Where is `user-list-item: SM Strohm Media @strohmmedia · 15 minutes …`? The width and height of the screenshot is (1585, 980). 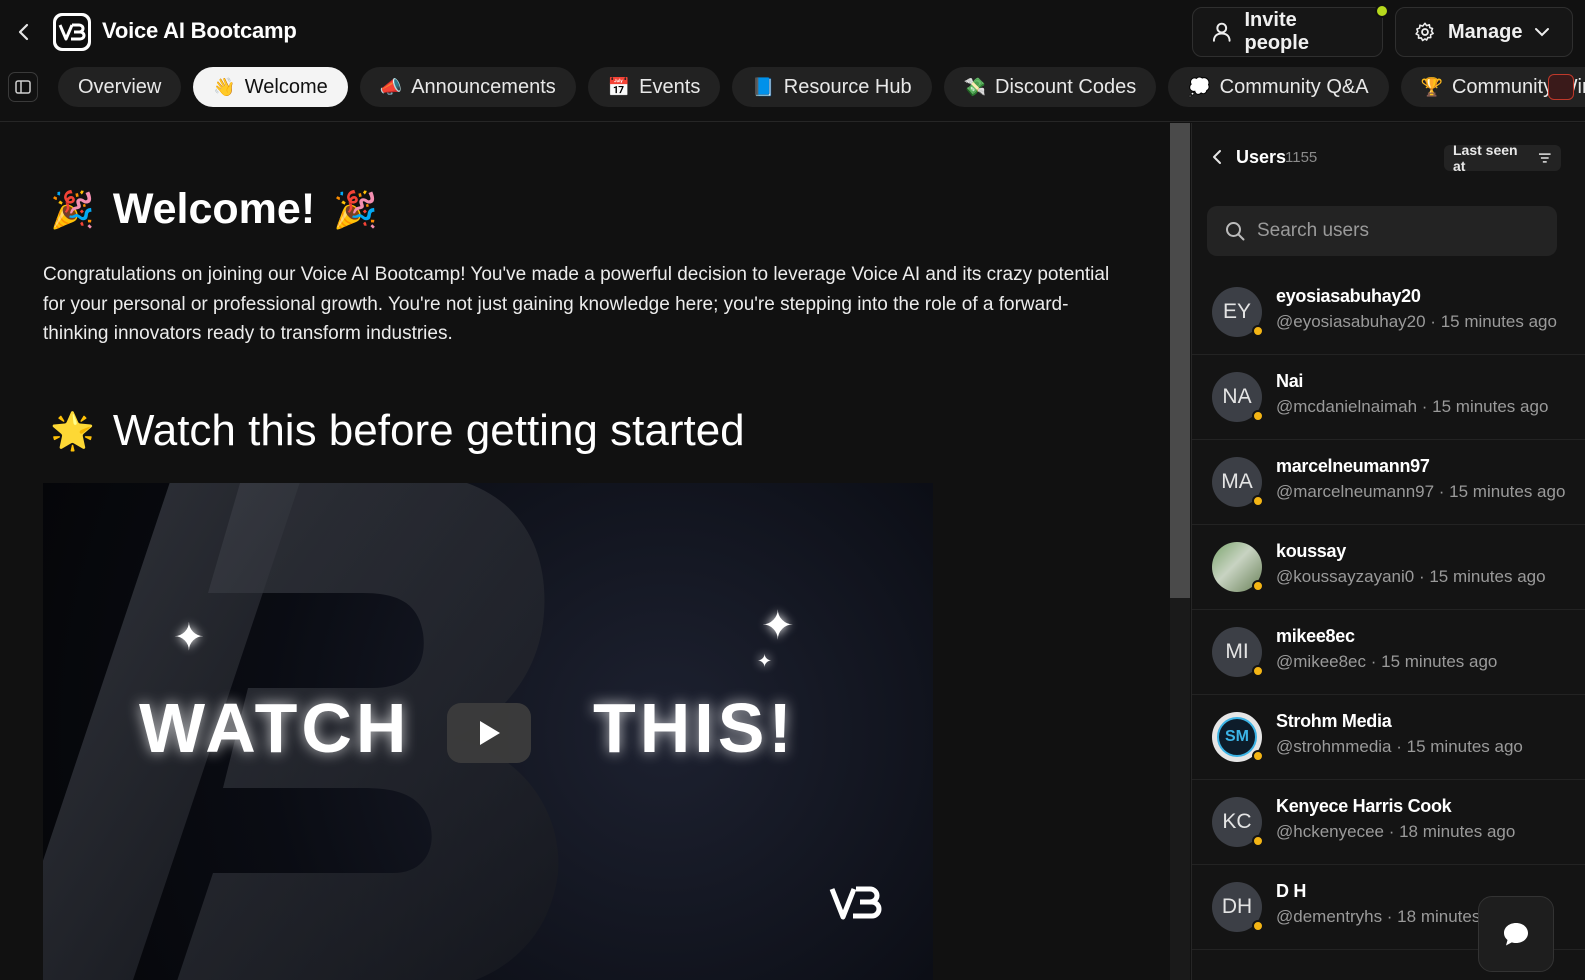
user-list-item: SM Strohm Media @strohmmedia · 15 minutes … is located at coordinates (1388, 737).